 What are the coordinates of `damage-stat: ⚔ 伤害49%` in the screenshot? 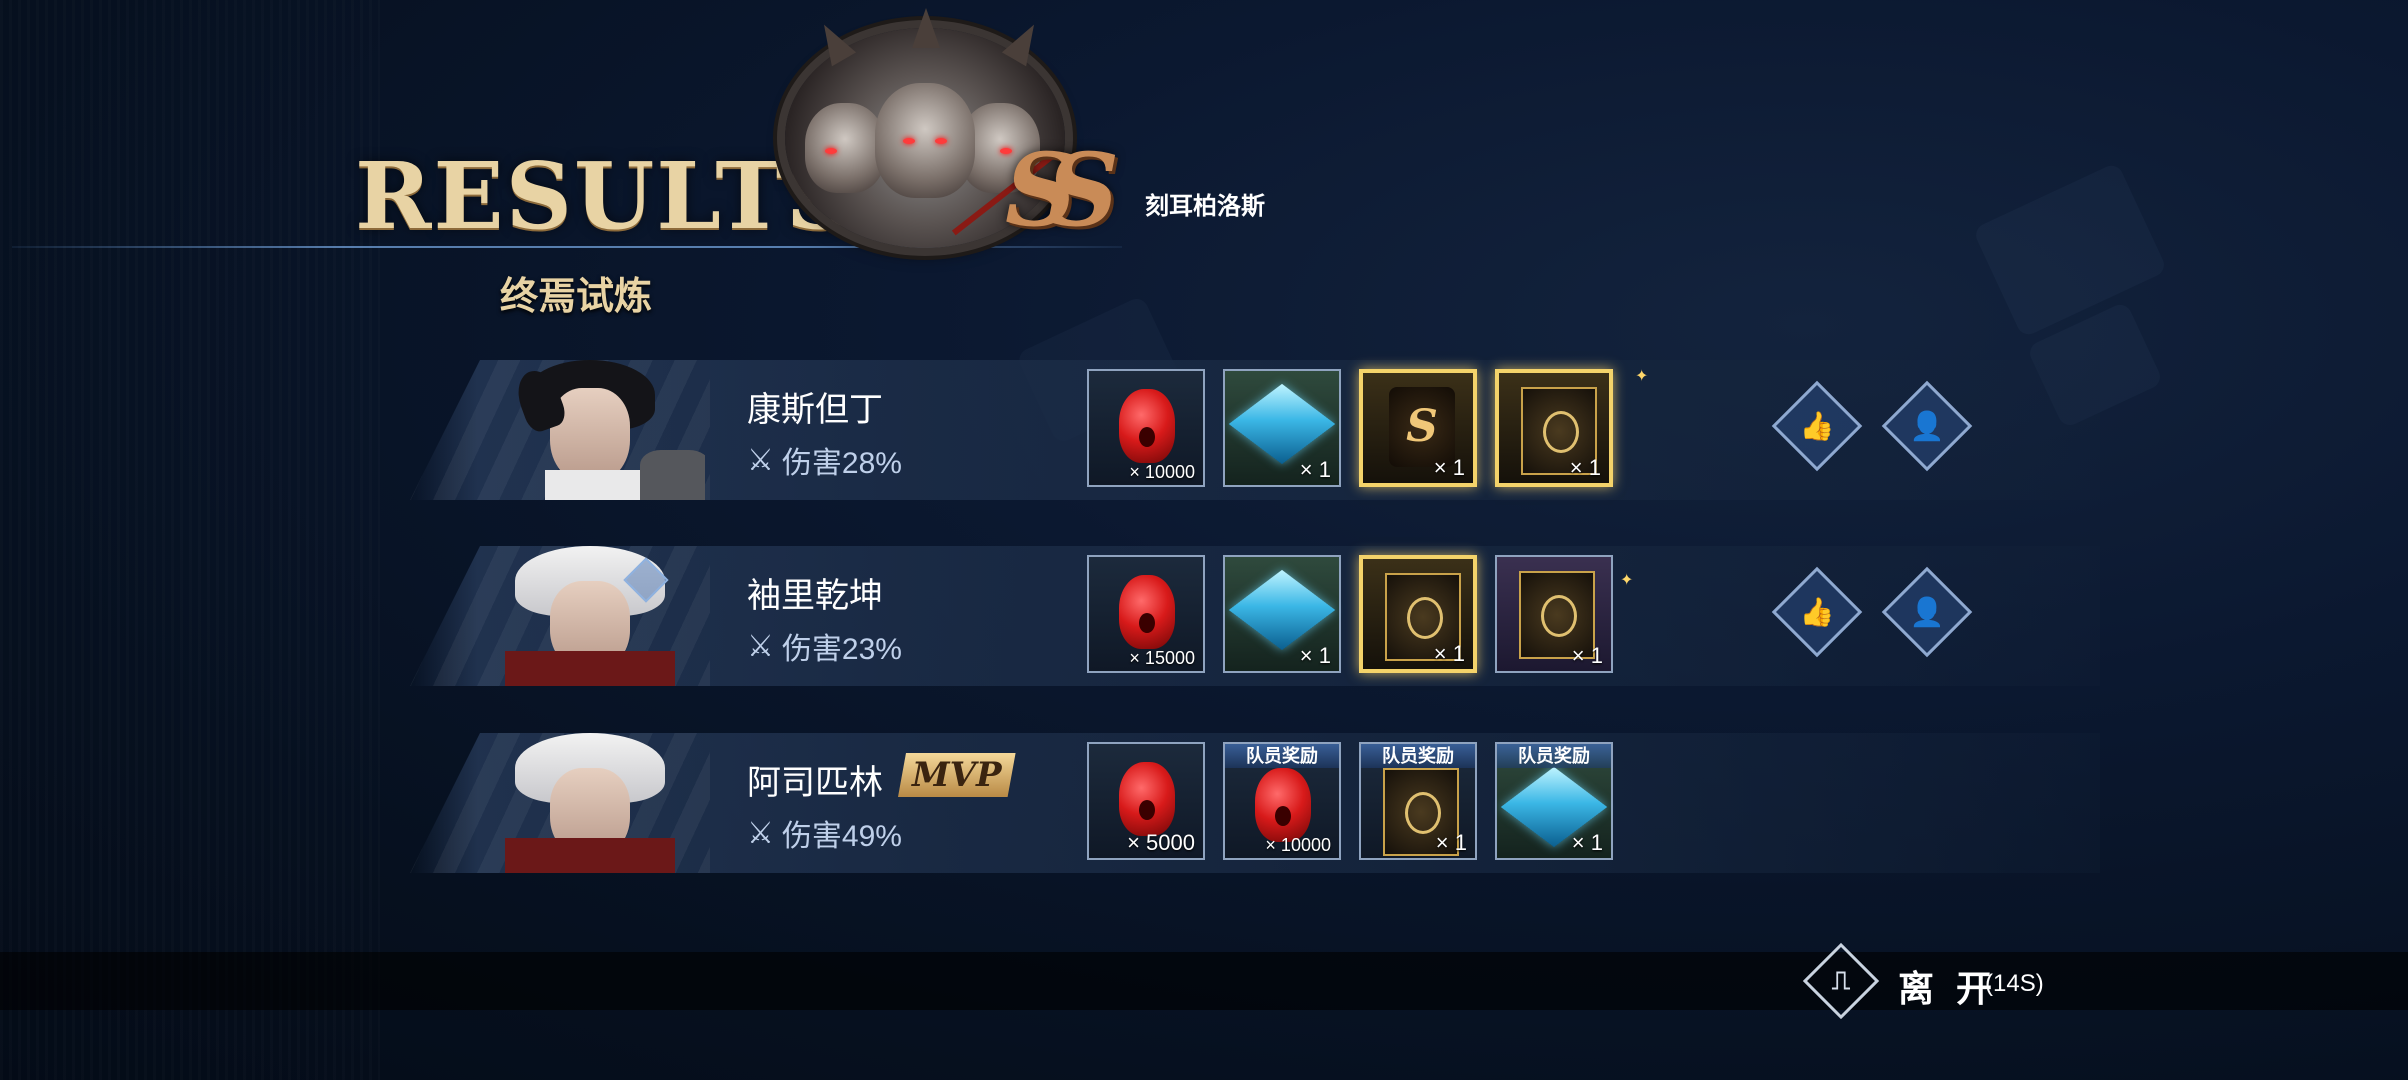 It's located at (824, 833).